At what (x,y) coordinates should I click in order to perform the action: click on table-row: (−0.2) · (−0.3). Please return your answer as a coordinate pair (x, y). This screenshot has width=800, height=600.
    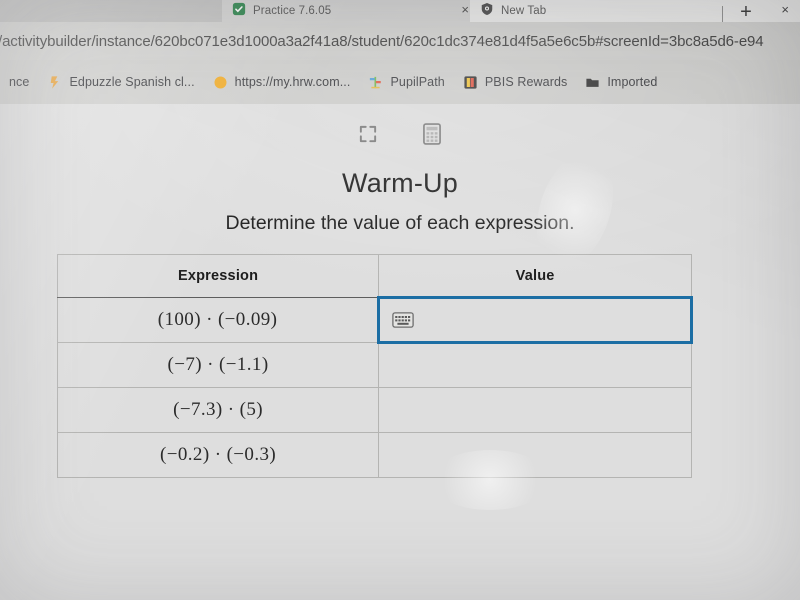
    Looking at the image, I should click on (374, 455).